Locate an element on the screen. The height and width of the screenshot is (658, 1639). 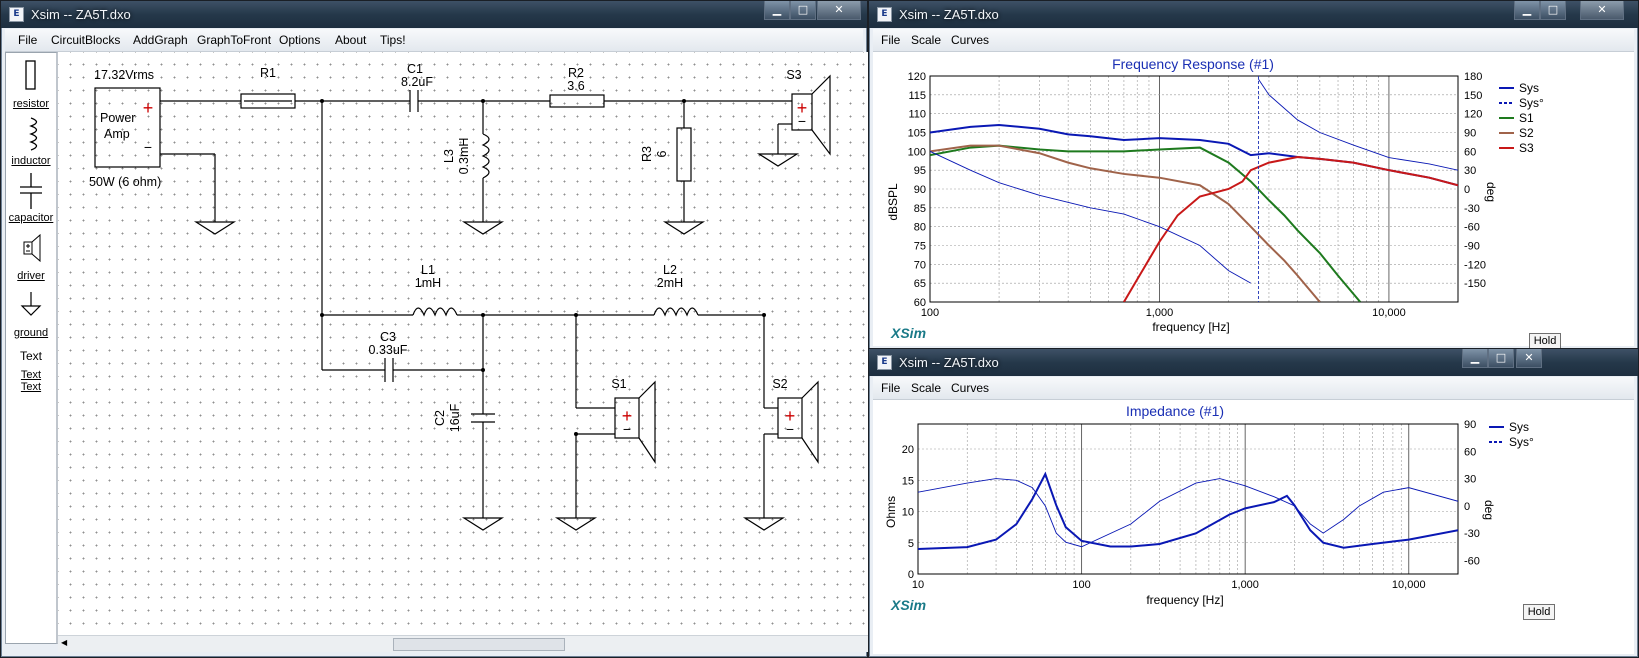
tool-text: Text Text is located at coordinates (31, 365).